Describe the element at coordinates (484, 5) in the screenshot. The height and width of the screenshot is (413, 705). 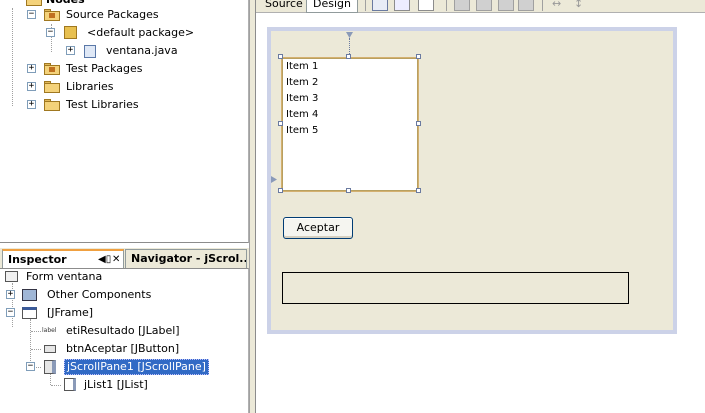
I see `align-right-icon` at that location.